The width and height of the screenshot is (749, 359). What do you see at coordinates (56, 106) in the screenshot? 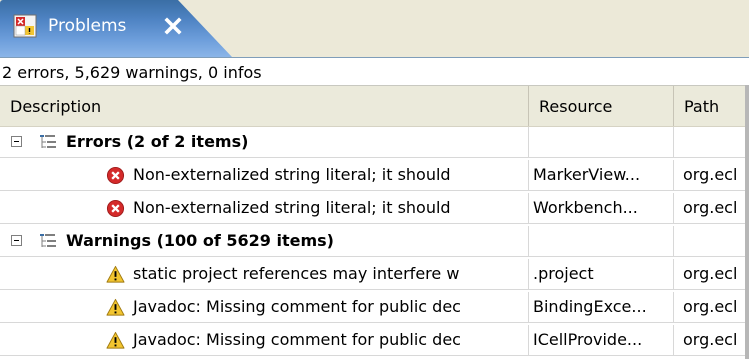
I see `column-label: Description` at bounding box center [56, 106].